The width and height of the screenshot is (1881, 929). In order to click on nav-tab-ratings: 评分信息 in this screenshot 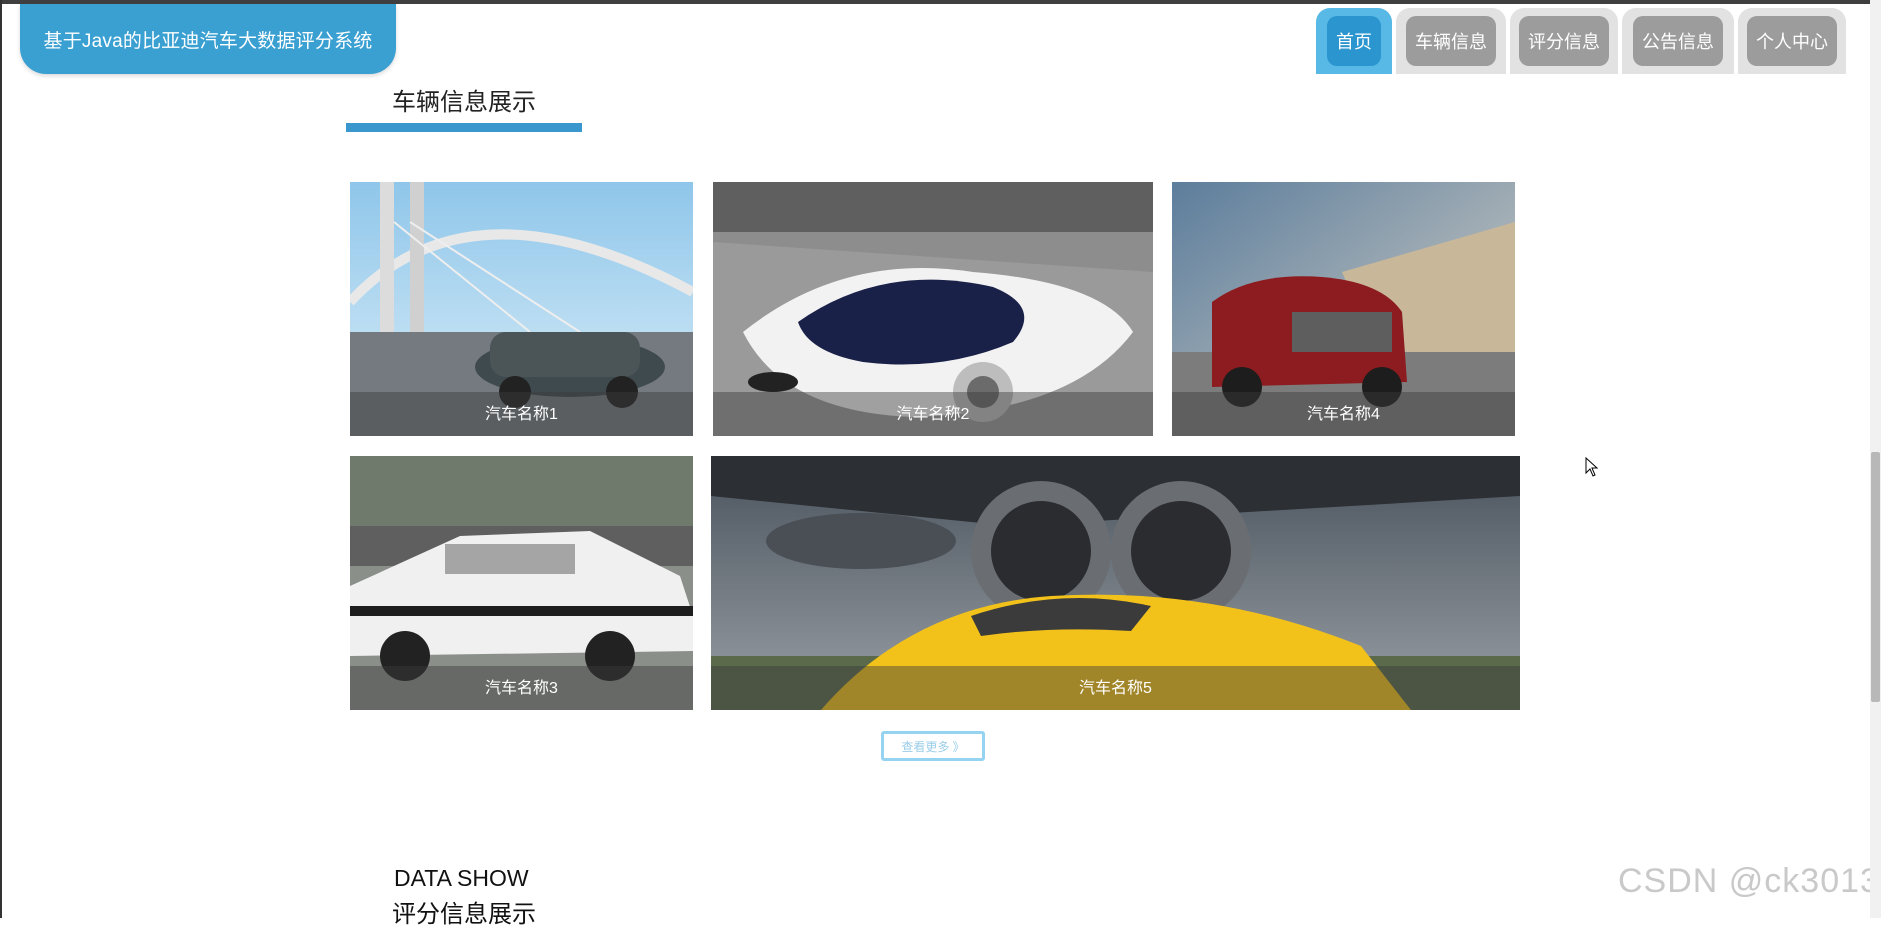, I will do `click(1564, 41)`.